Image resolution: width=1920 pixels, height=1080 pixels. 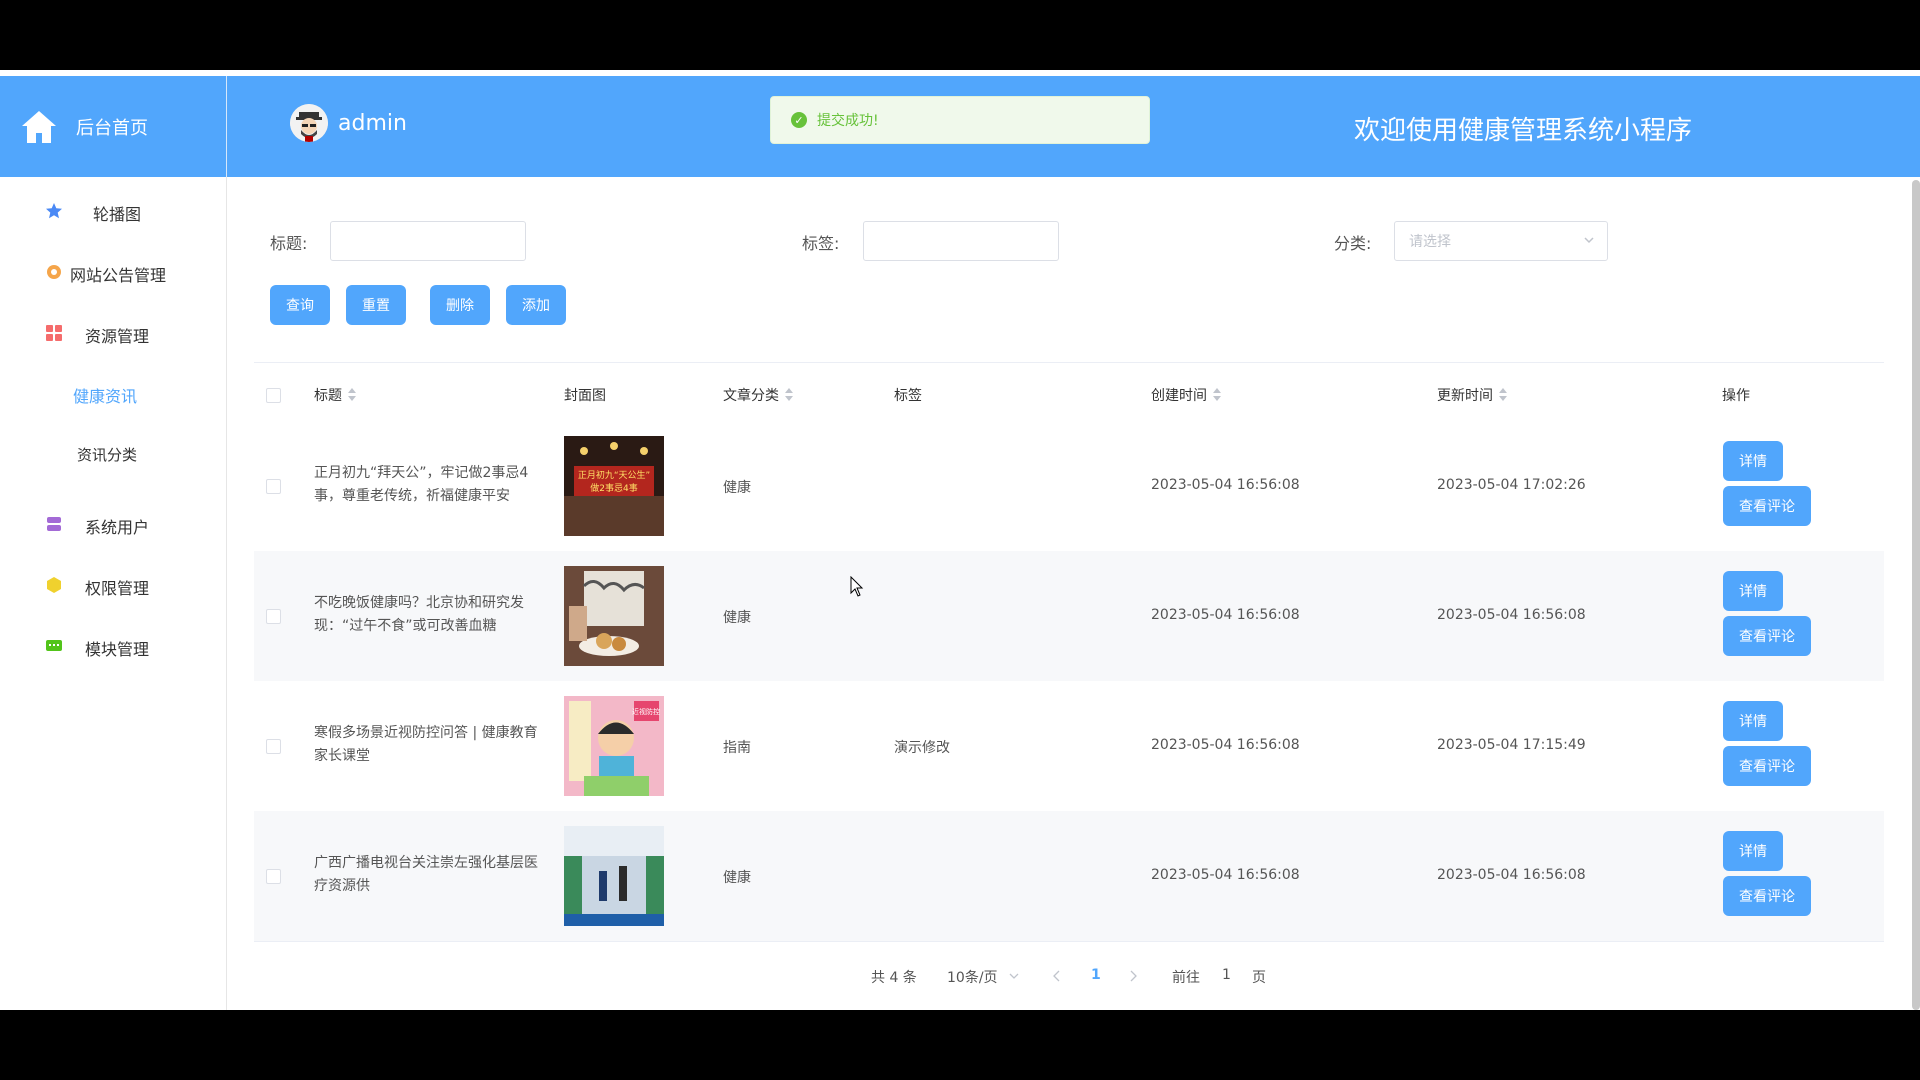 What do you see at coordinates (117, 214) in the screenshot?
I see `sidebar-item-label: 轮播图` at bounding box center [117, 214].